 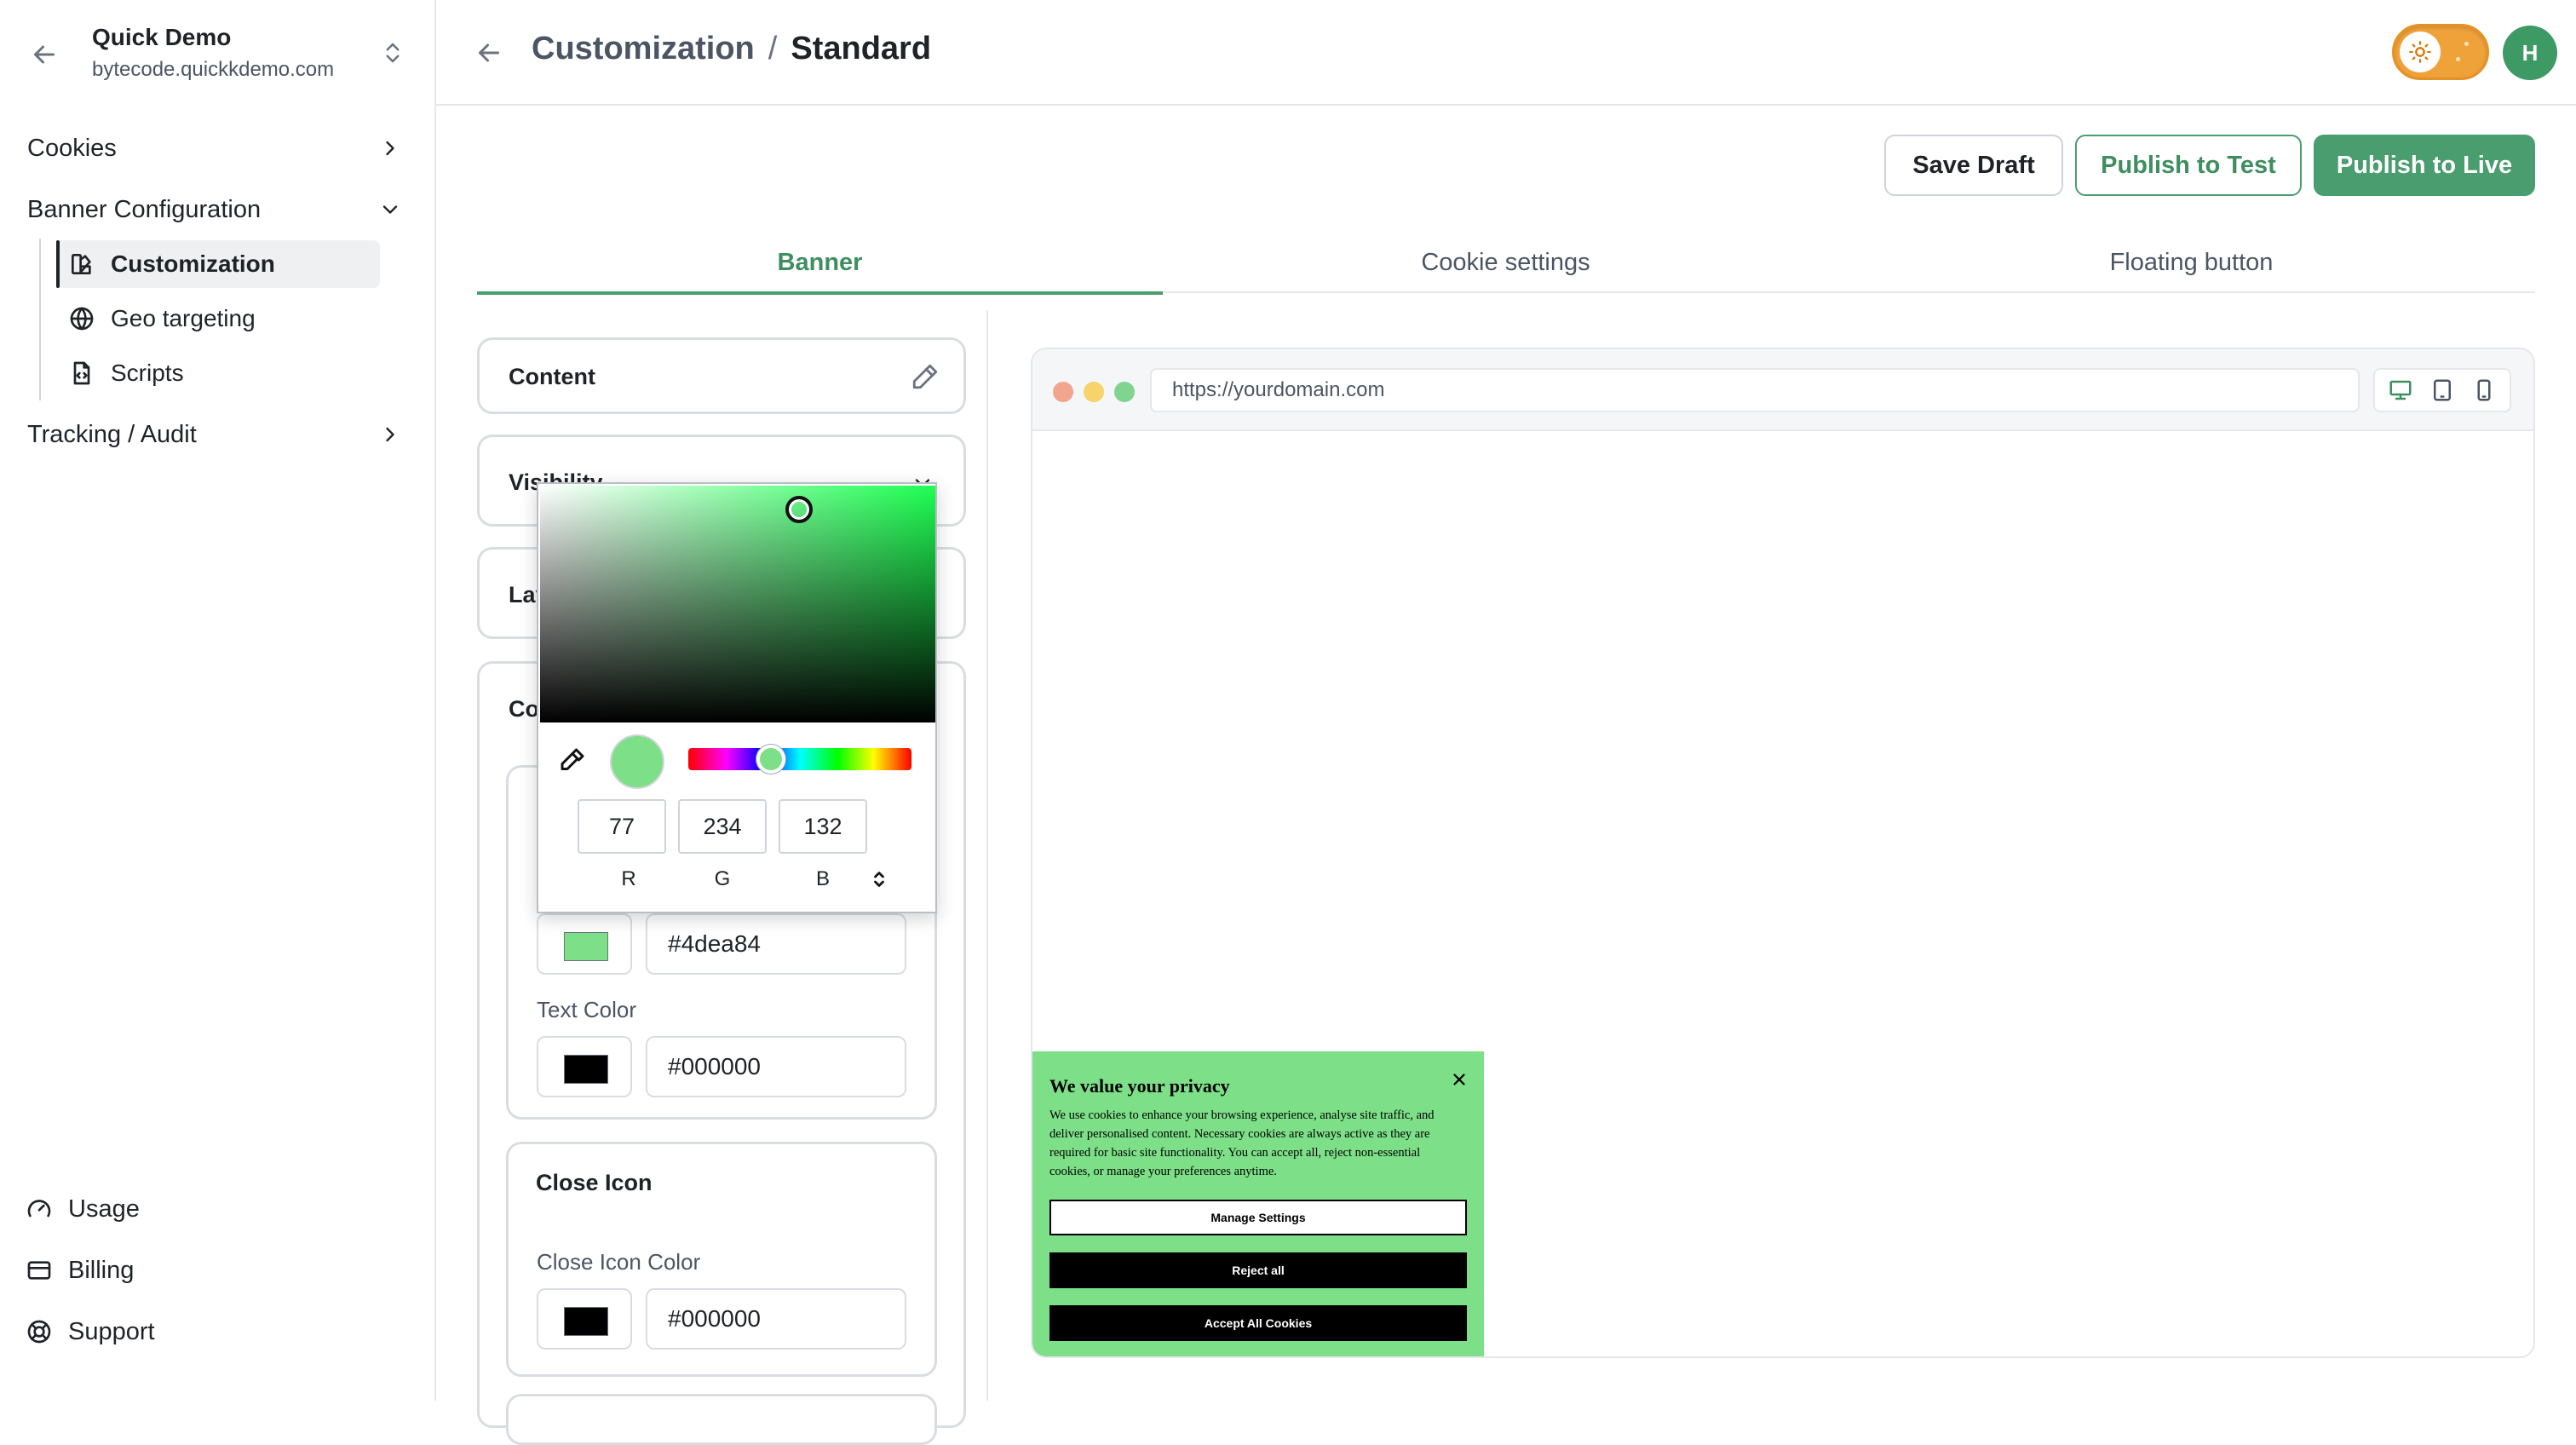 I want to click on close-icon, so click(x=1460, y=1079).